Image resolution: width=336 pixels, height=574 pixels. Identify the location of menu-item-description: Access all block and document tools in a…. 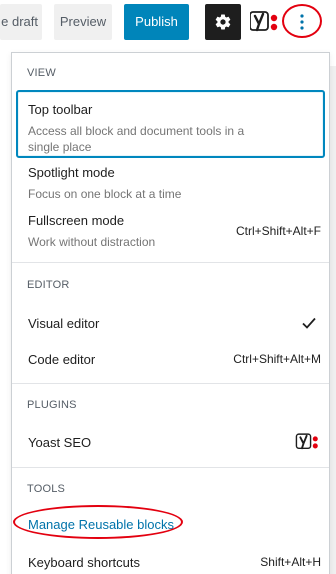
(136, 139).